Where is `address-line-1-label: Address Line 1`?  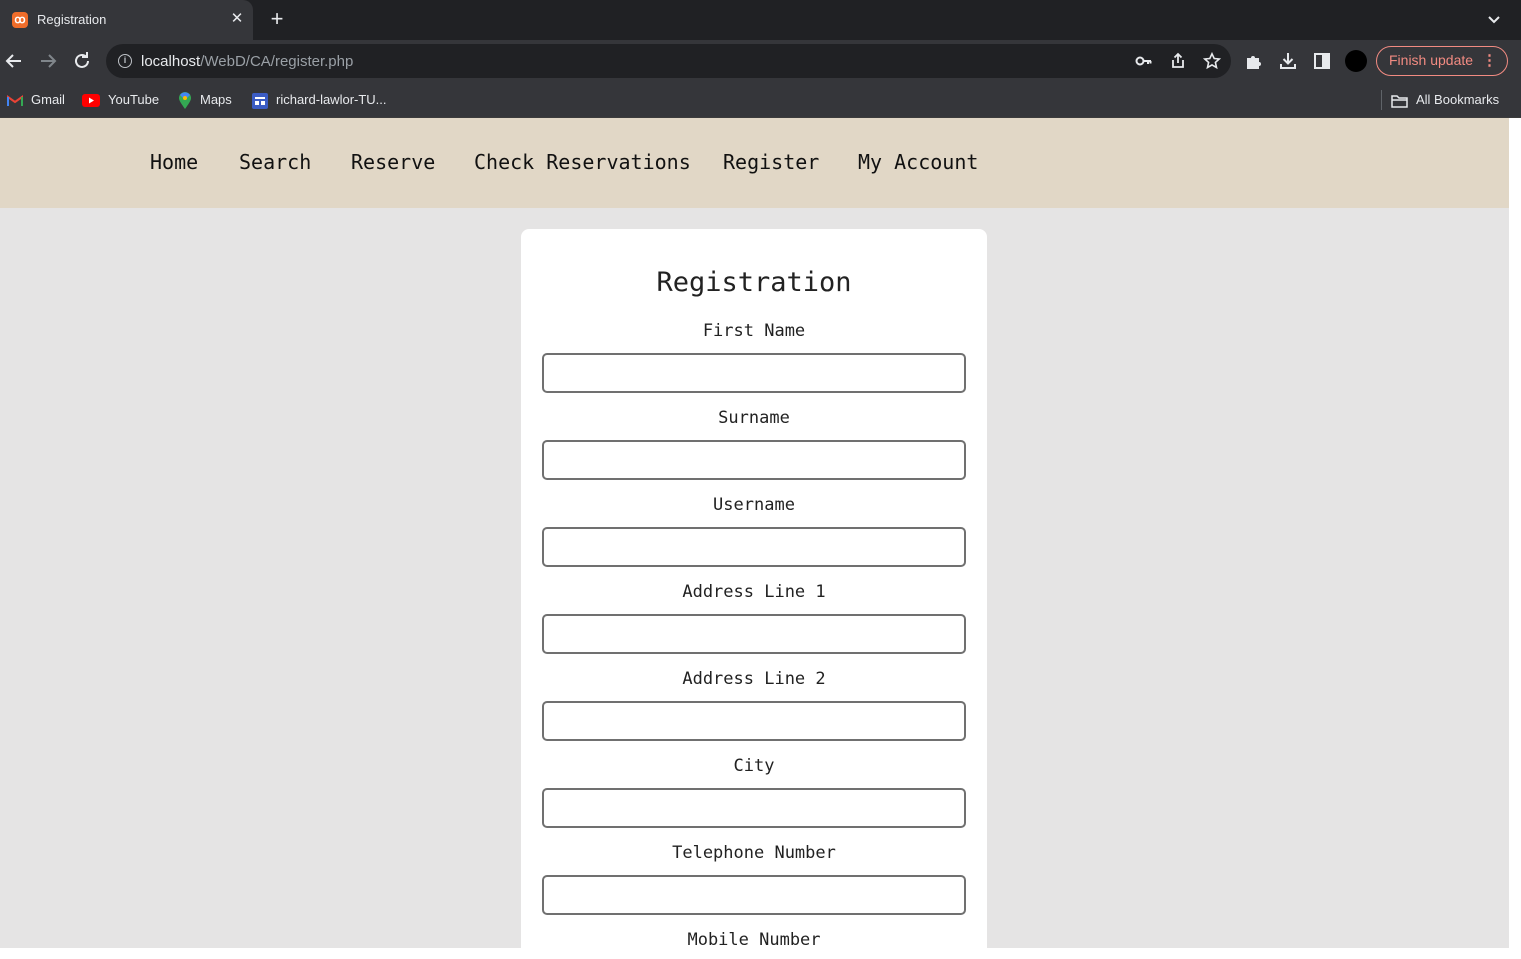 address-line-1-label: Address Line 1 is located at coordinates (754, 592).